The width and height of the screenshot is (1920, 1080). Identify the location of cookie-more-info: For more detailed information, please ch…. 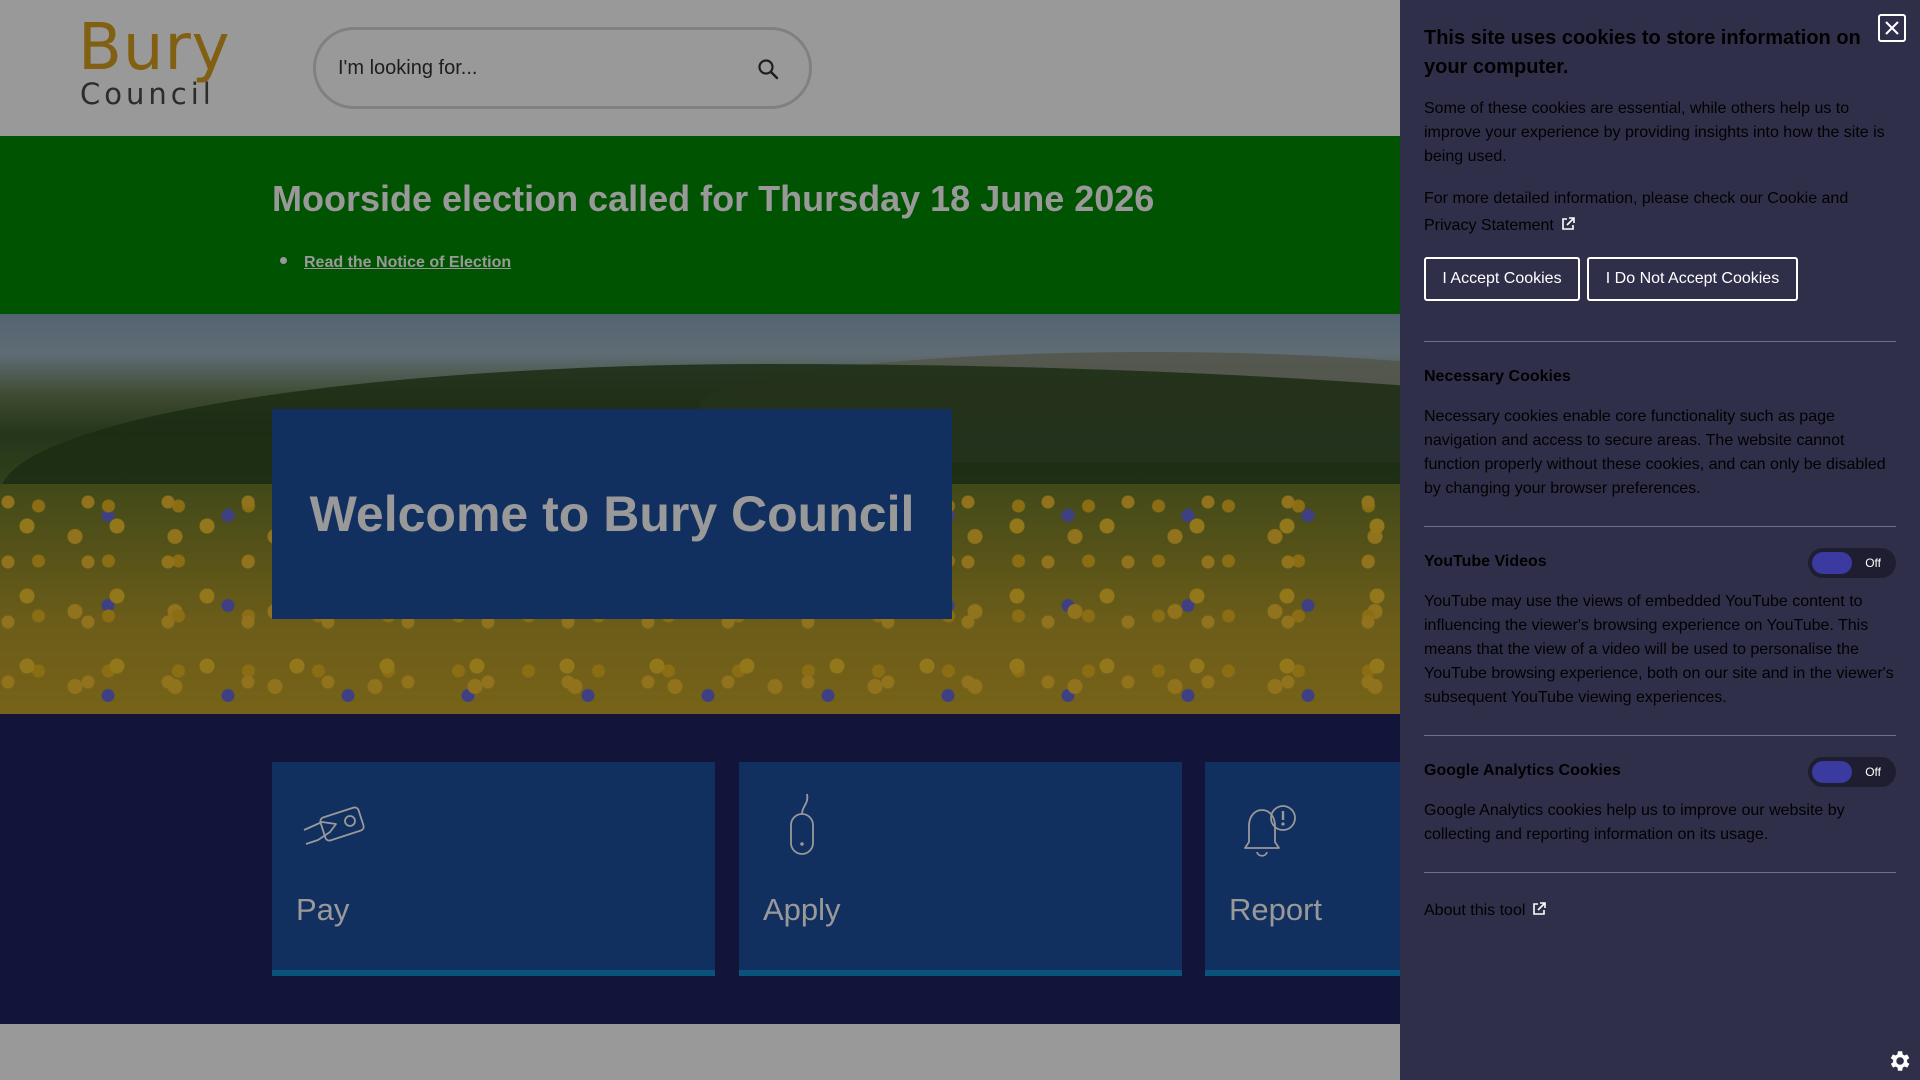
(1660, 212).